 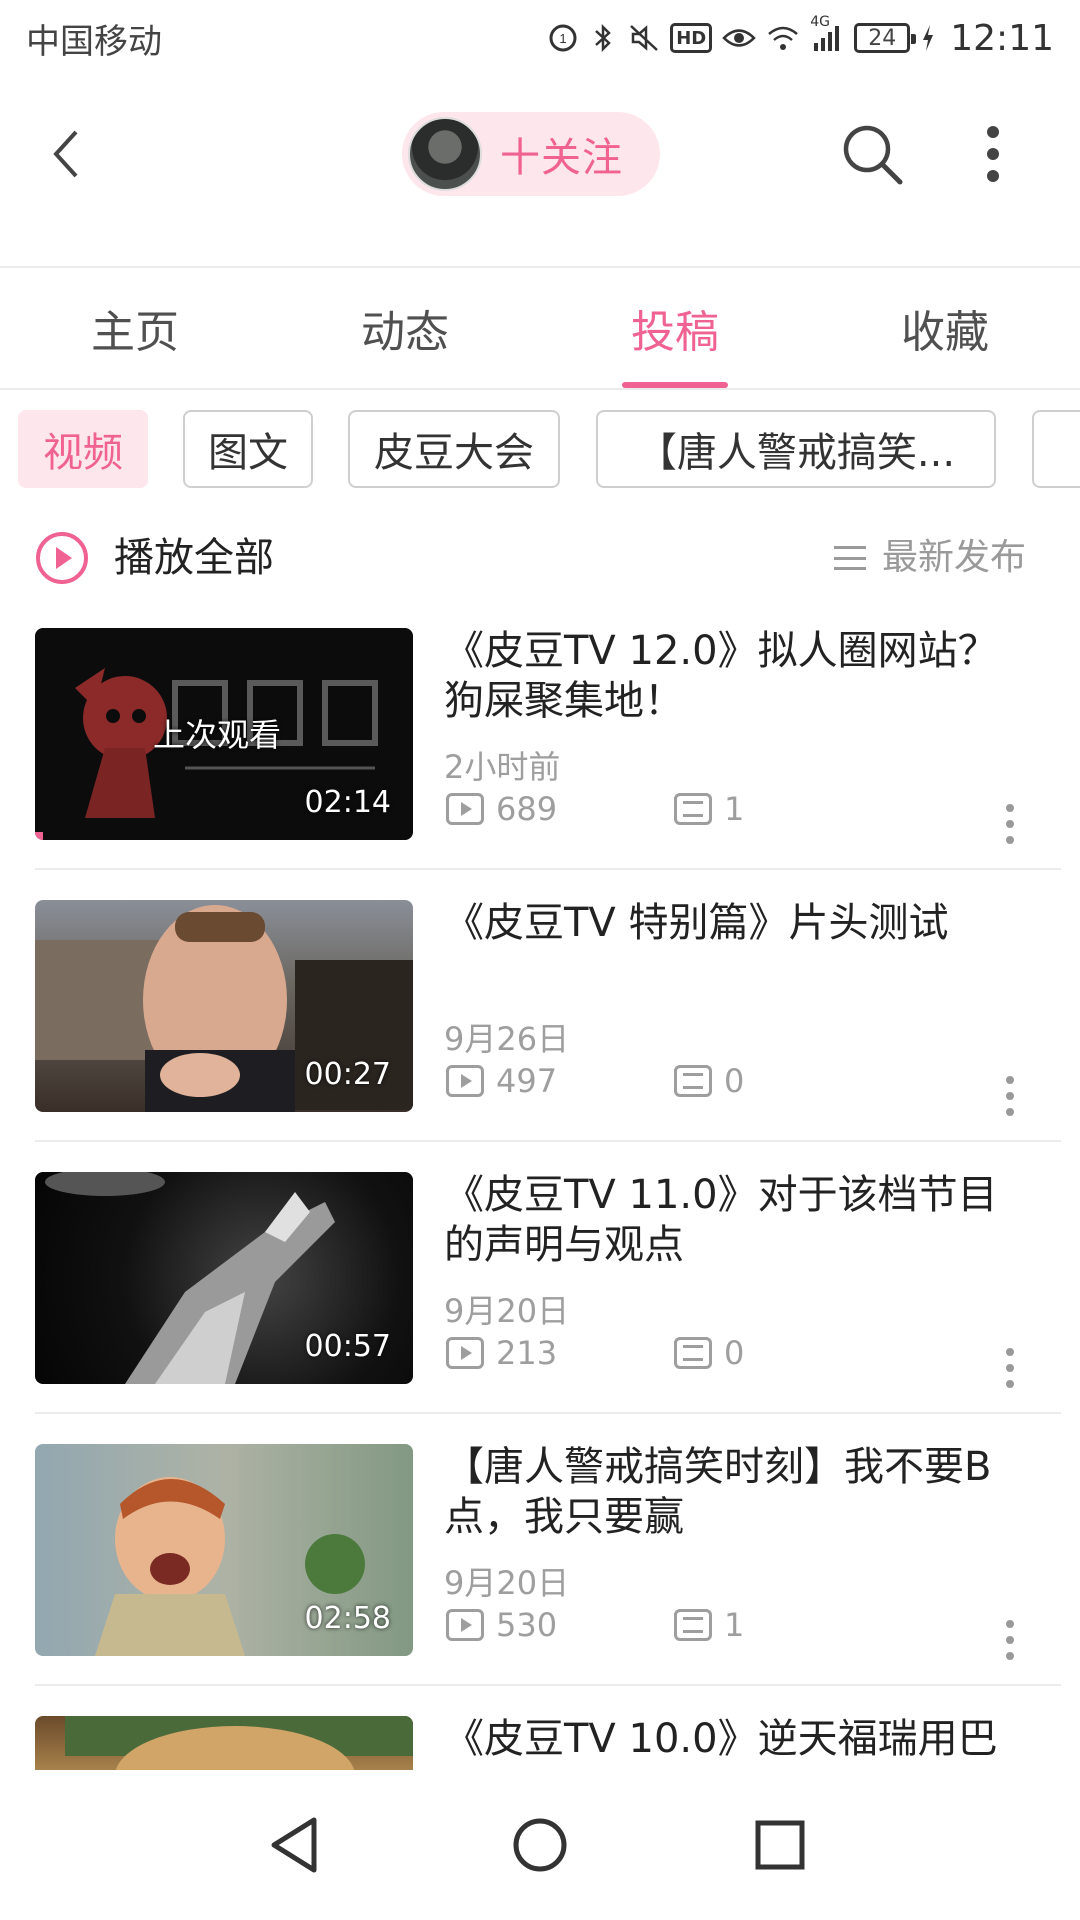 I want to click on wifi-icon, so click(x=783, y=38).